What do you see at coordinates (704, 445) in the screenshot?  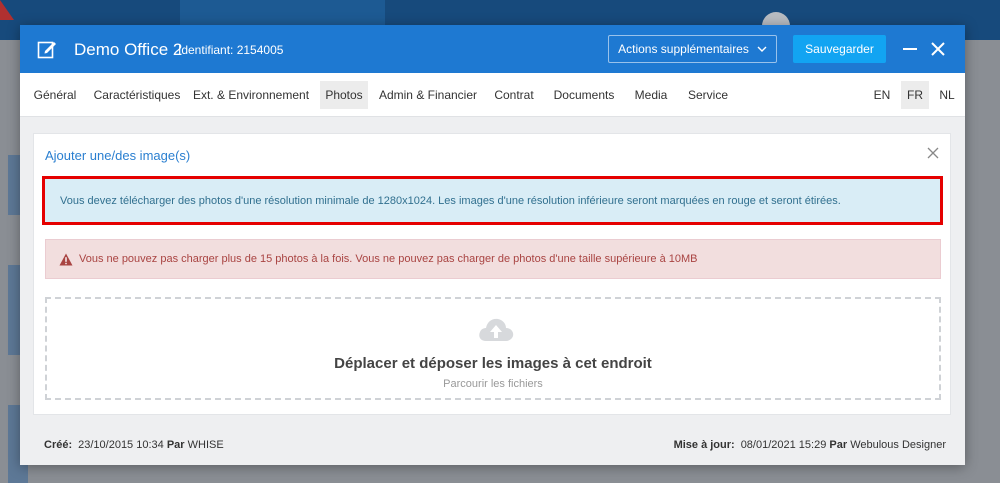 I see `updated-label: Mise à jour:` at bounding box center [704, 445].